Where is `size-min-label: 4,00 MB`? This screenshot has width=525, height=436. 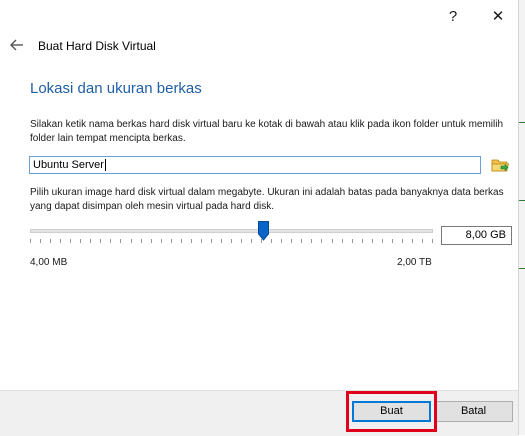
size-min-label: 4,00 MB is located at coordinates (49, 262).